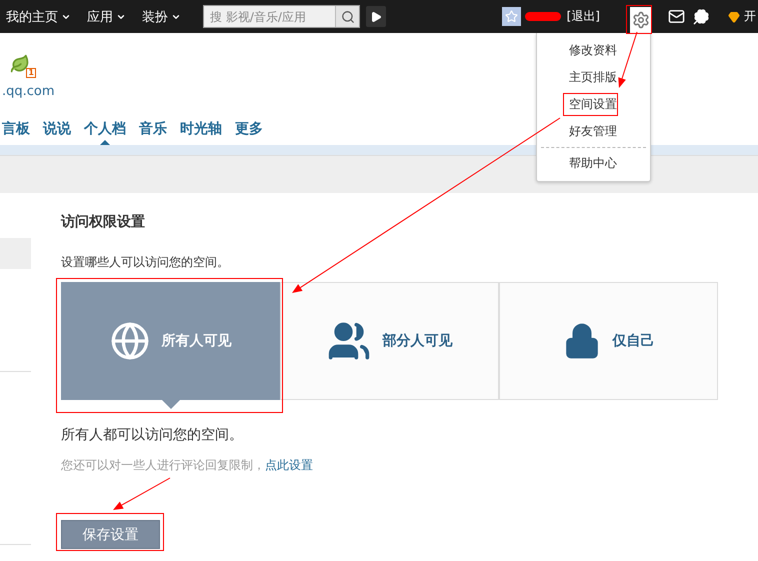 This screenshot has height=561, width=758. I want to click on top-menu: 我的主页, so click(38, 17).